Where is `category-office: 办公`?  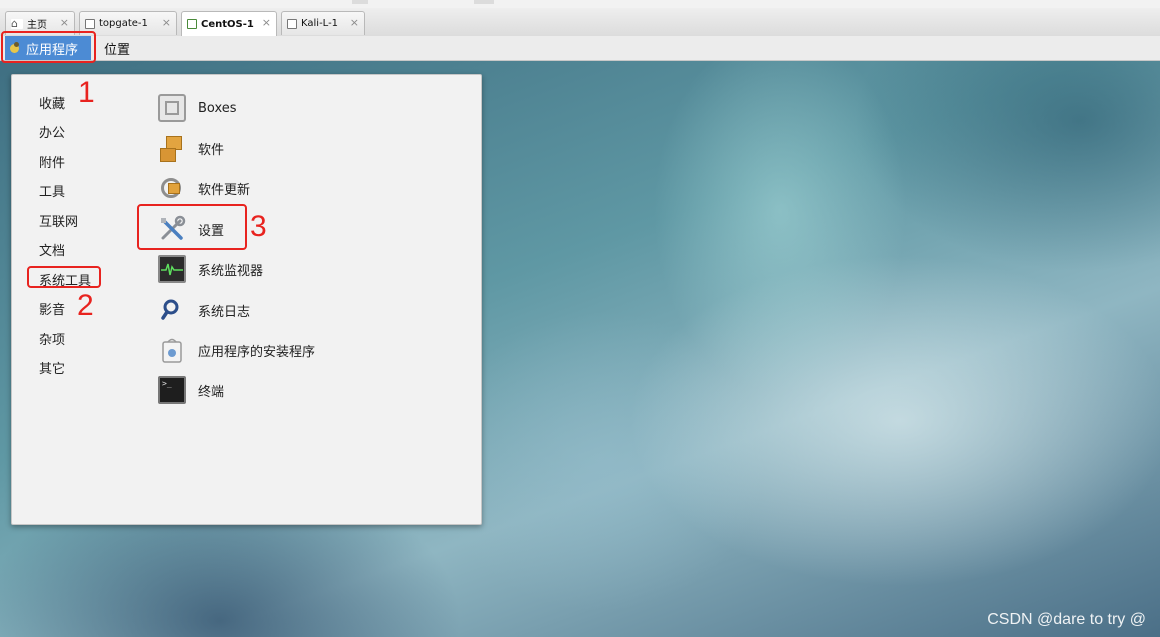
category-office: 办公 is located at coordinates (52, 131).